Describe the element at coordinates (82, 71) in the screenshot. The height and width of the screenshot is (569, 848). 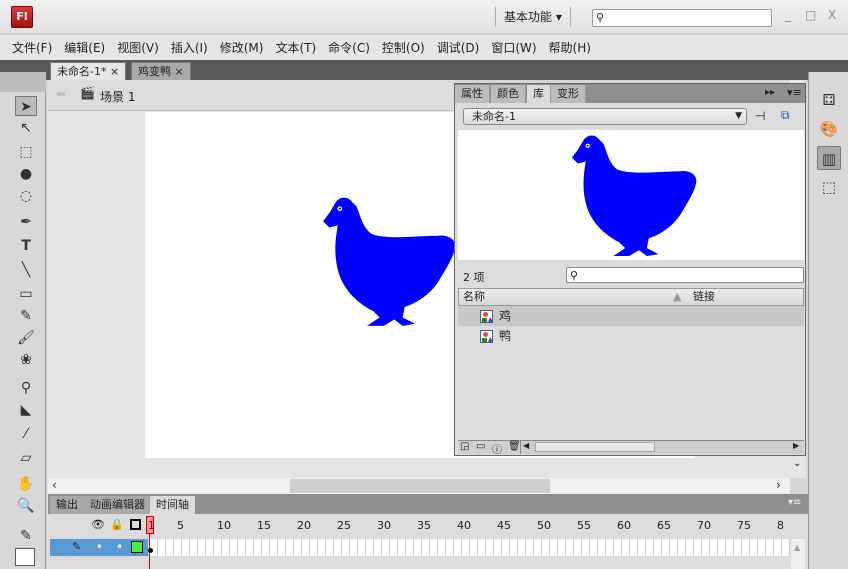
I see `tab-label: 未命名-1*` at that location.